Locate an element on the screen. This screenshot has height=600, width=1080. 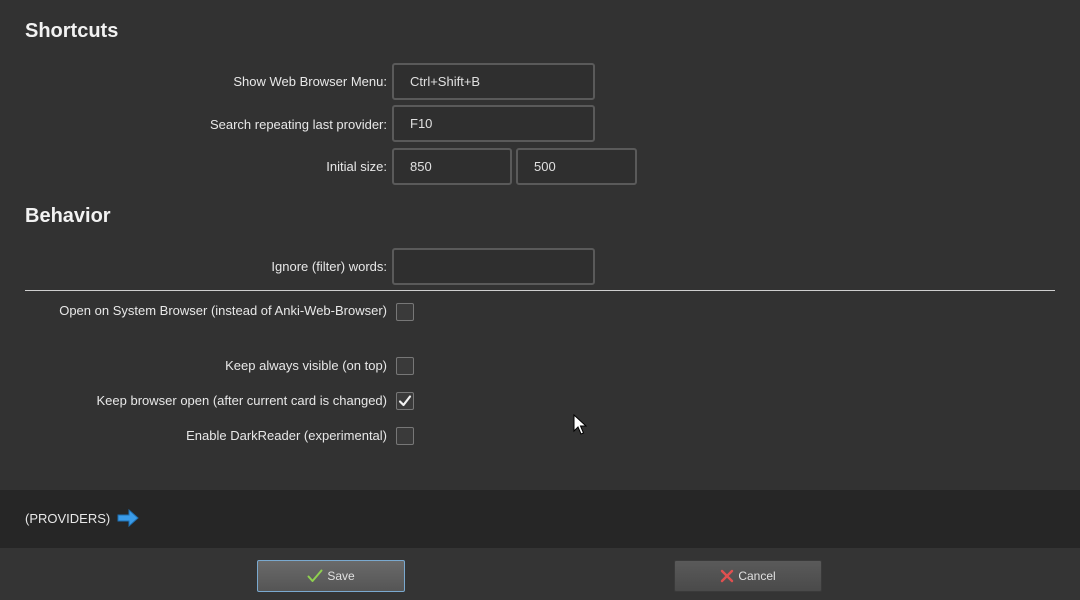
ignore-words-input is located at coordinates (493, 266).